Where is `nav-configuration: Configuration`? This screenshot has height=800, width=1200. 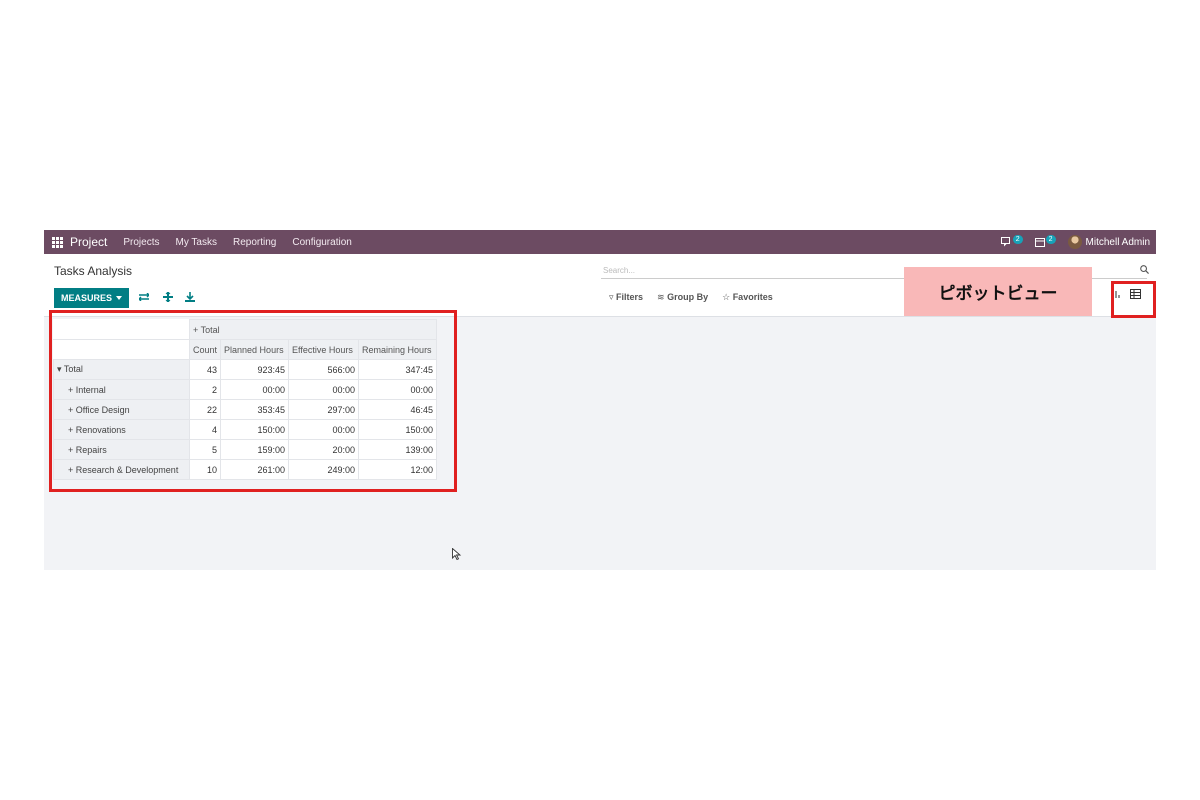
nav-configuration: Configuration is located at coordinates (321, 242).